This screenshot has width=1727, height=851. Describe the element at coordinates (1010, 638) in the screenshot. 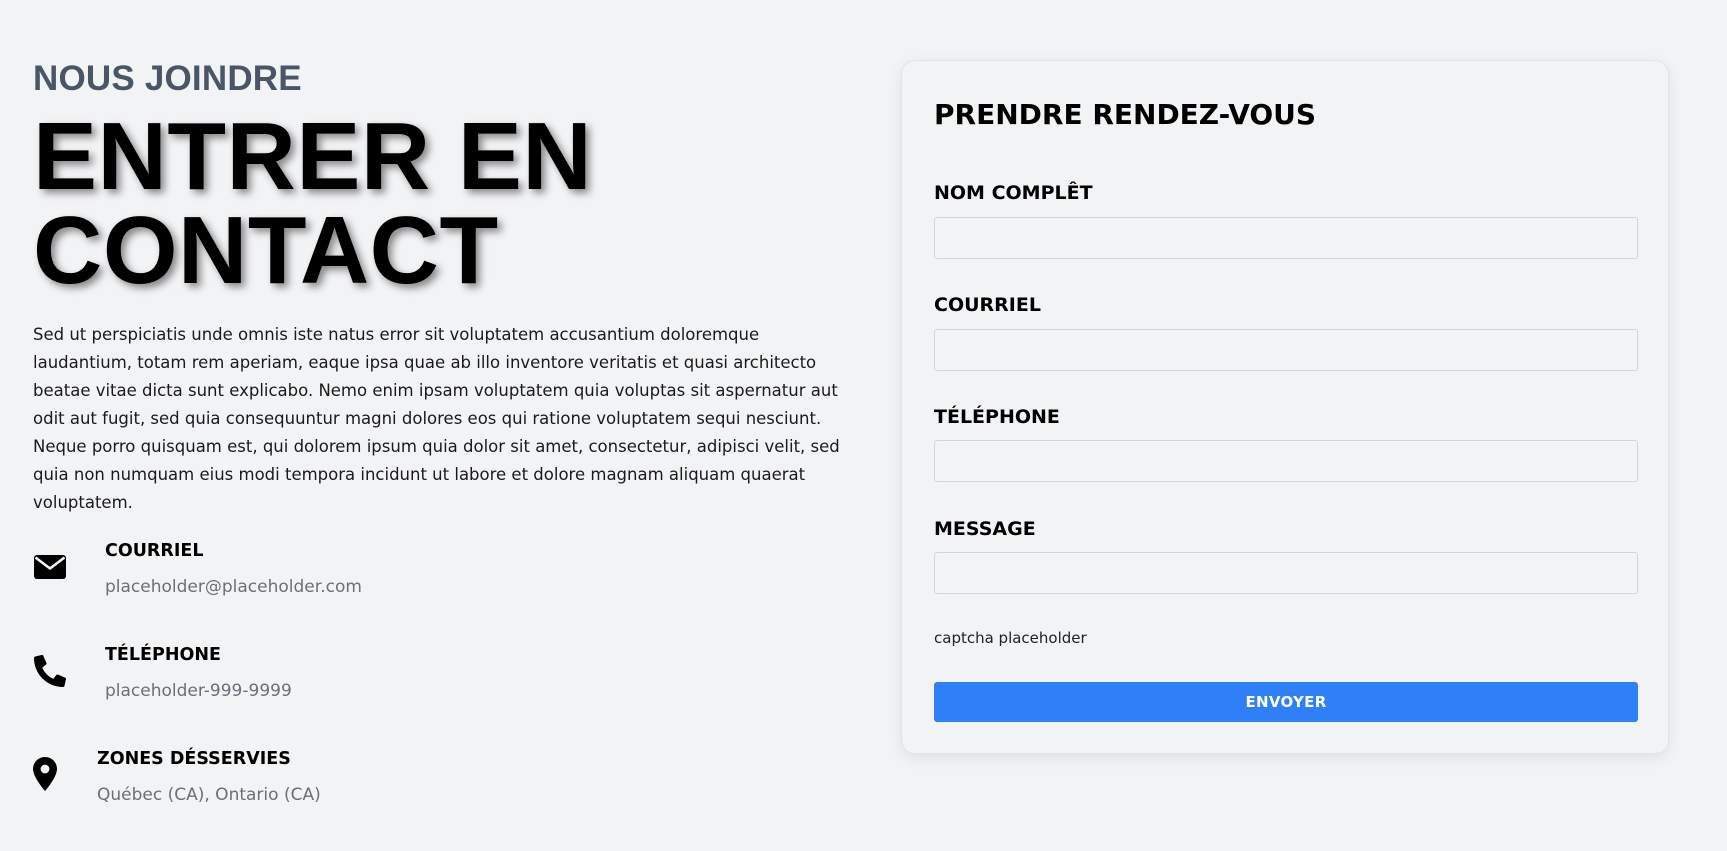

I see `captcha-placeholder: captcha placeholder` at that location.